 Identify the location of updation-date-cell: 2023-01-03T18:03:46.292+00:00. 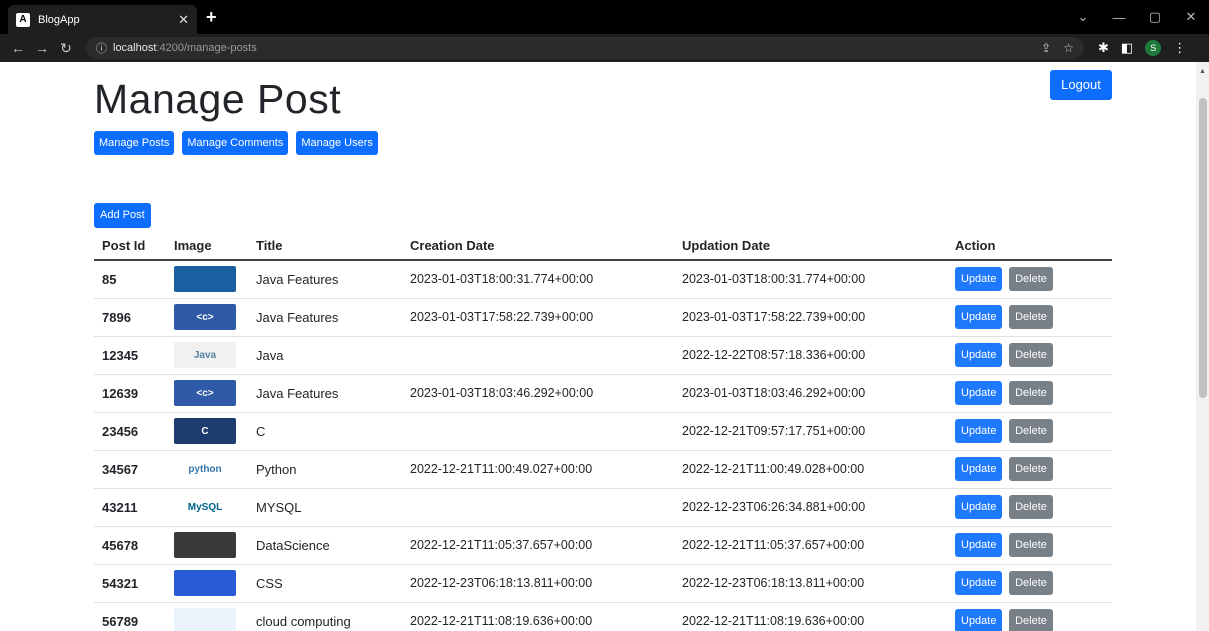
(810, 393).